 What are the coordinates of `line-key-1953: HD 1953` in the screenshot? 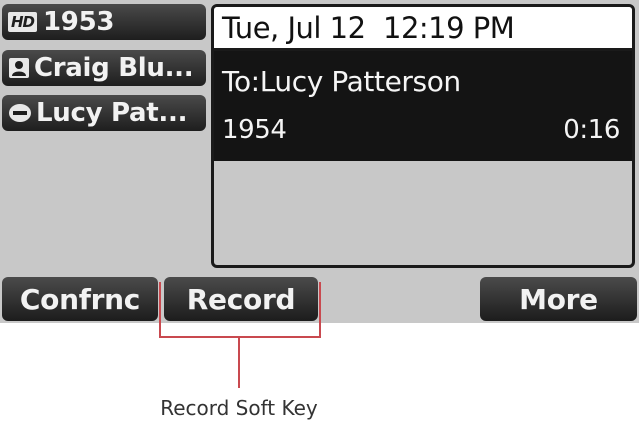 It's located at (104, 22).